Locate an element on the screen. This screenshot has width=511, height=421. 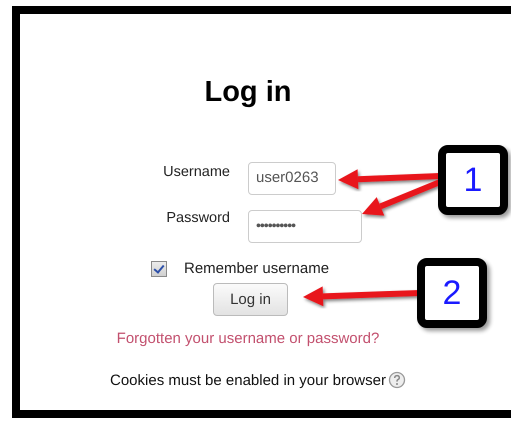
help-icon is located at coordinates (397, 380).